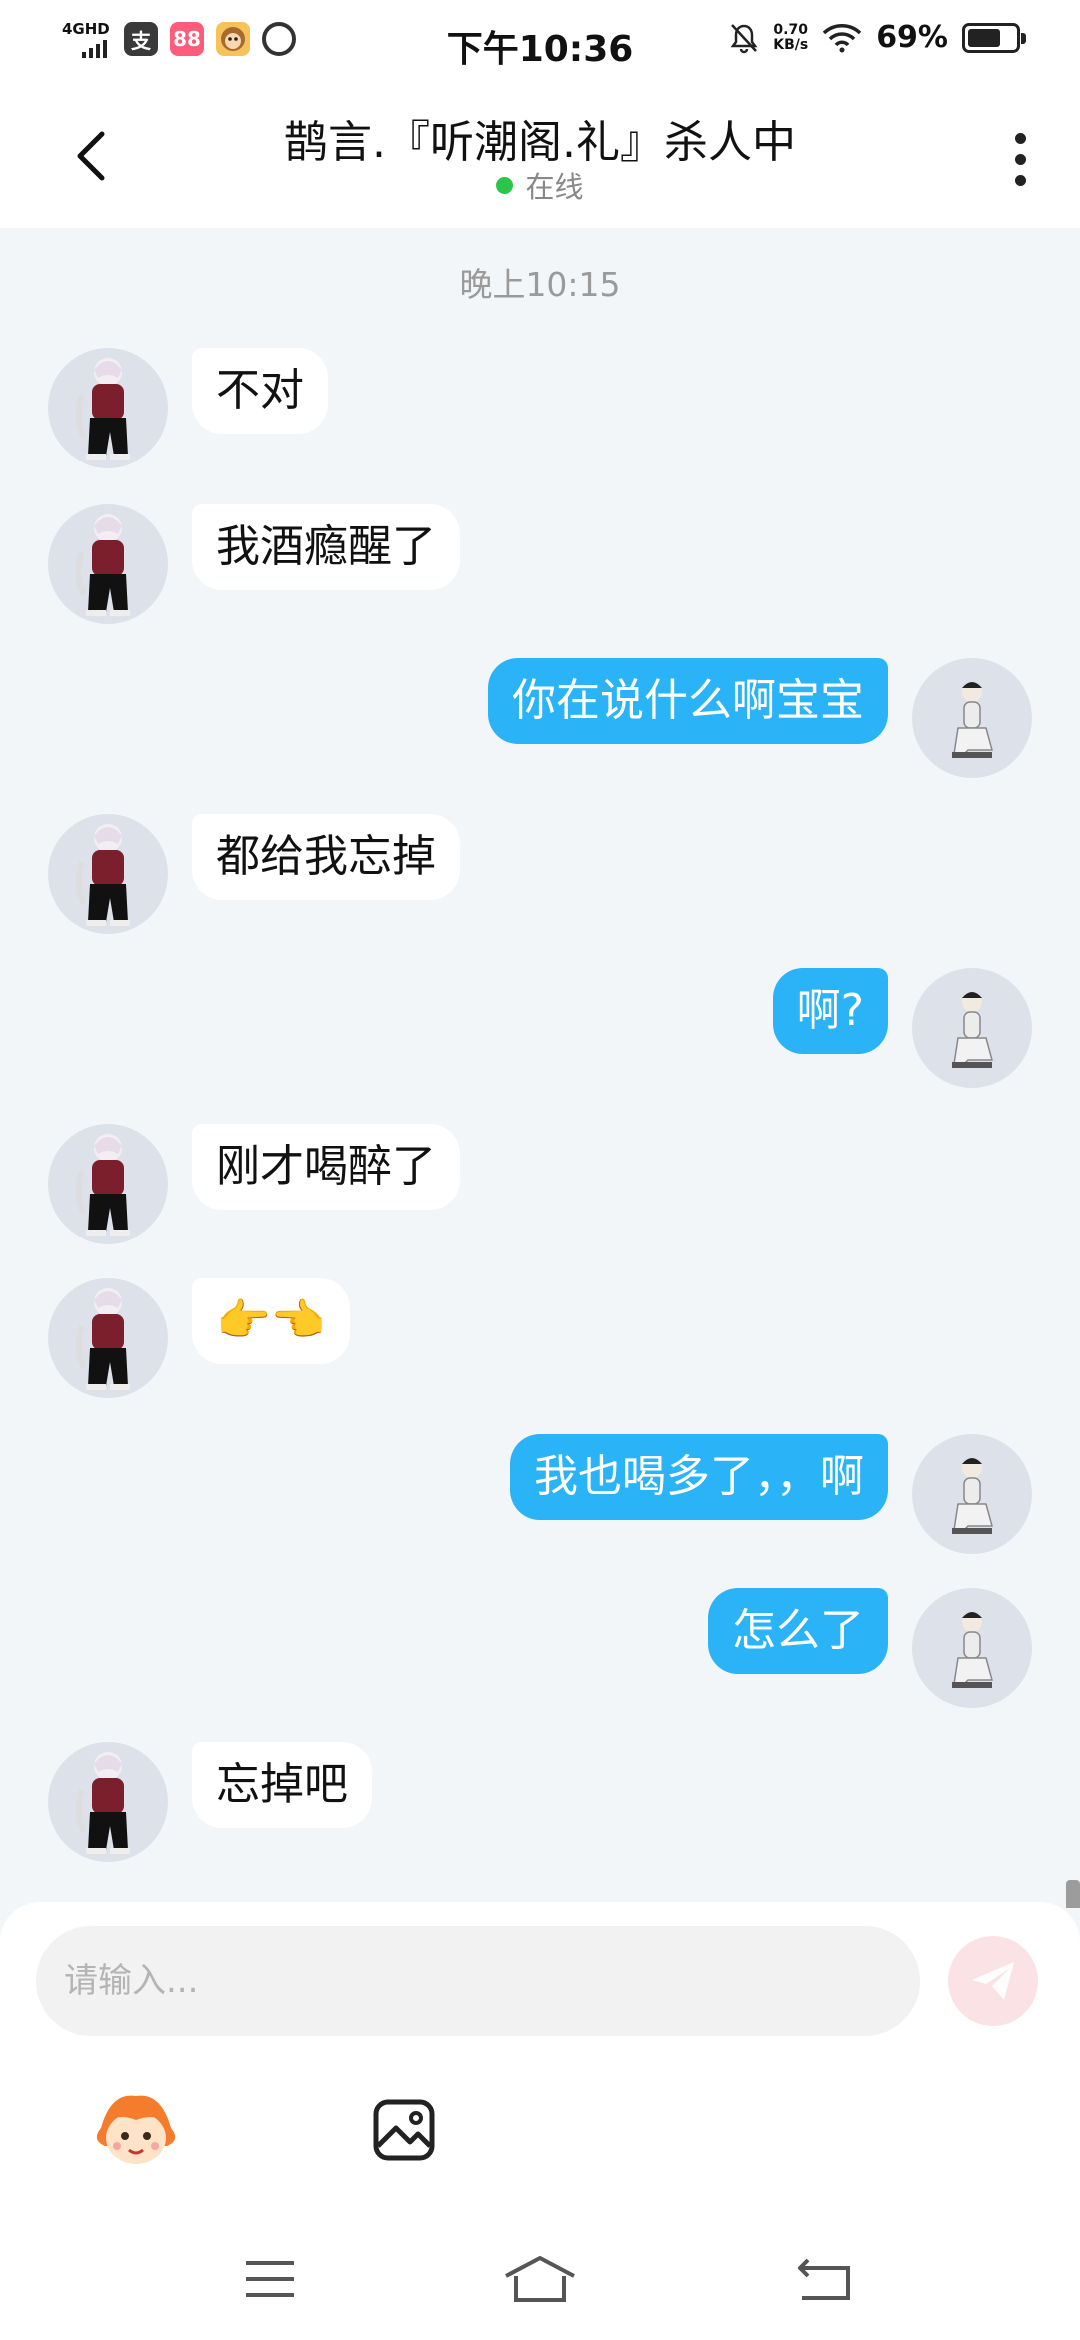 The image size is (1080, 2340). I want to click on chat-header: 鹊言.『听潮阁.礼』杀人中 在线, so click(540, 156).